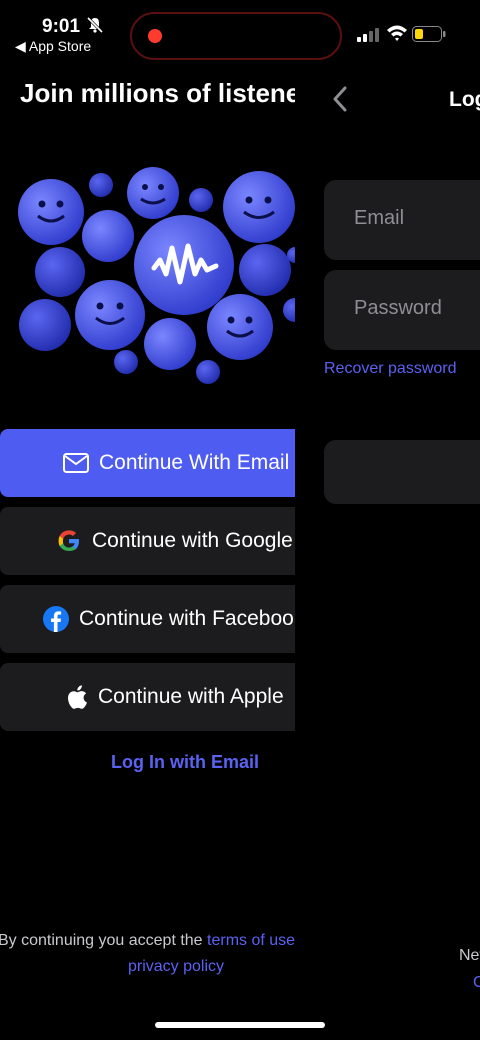  I want to click on log-in-with-email-link: Log In with Email, so click(147, 762).